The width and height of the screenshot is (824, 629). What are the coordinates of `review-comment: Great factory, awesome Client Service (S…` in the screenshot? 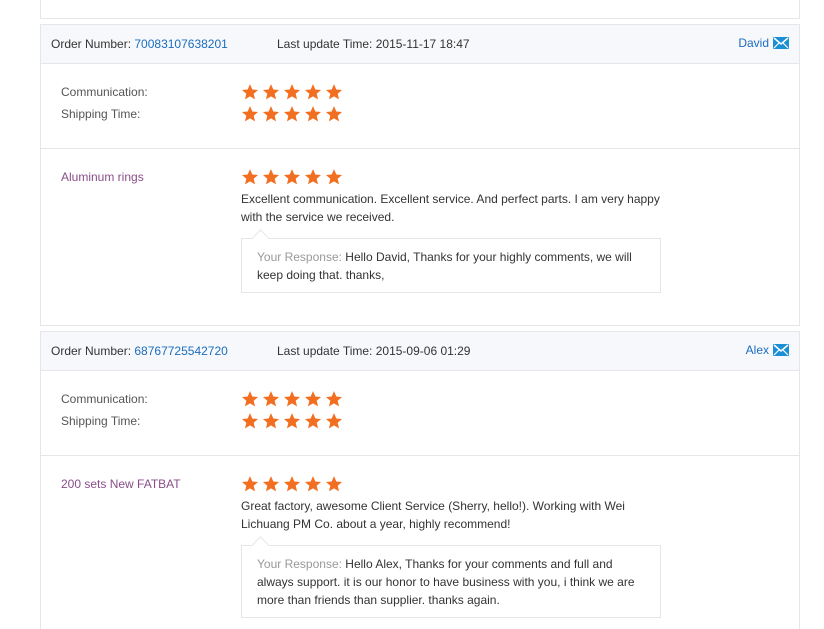 It's located at (433, 515).